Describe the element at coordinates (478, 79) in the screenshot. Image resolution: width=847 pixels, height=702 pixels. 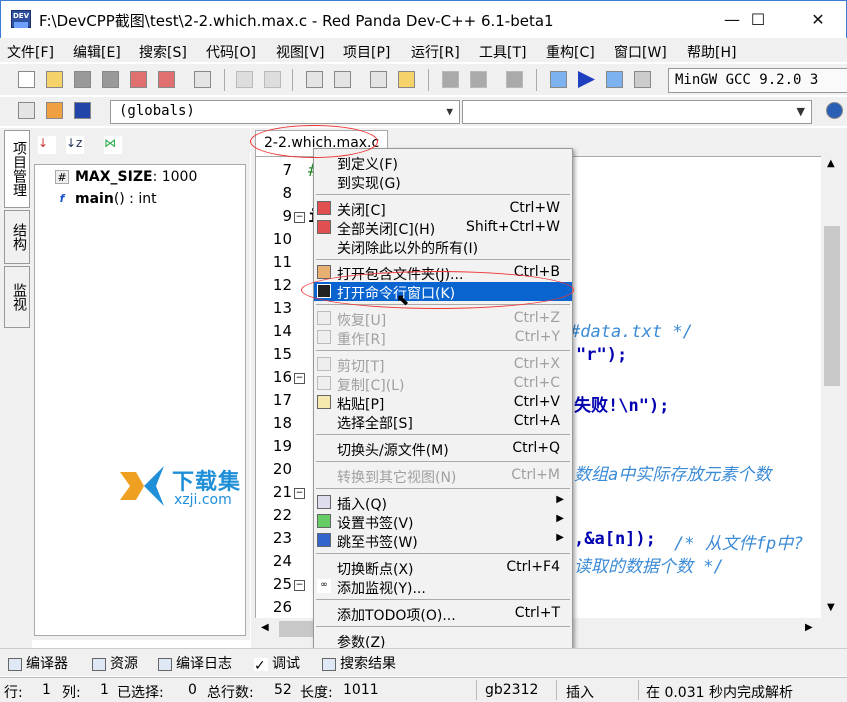
I see `unindent-icon` at that location.